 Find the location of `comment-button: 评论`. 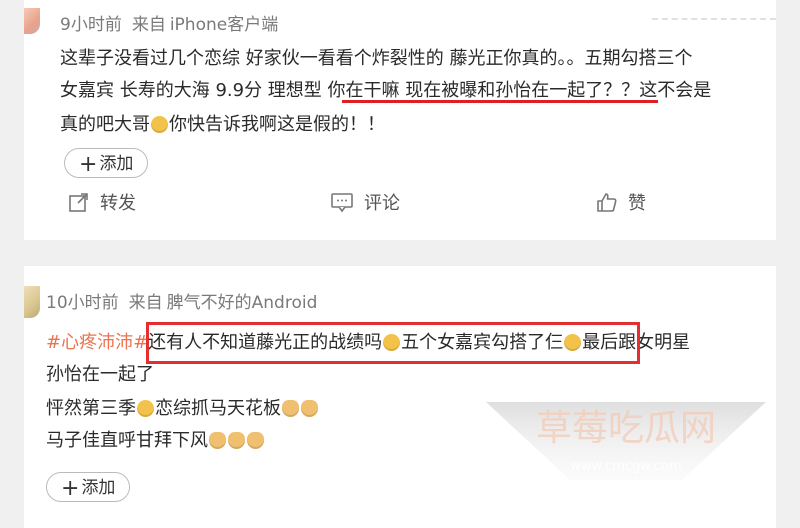

comment-button: 评论 is located at coordinates (365, 202).